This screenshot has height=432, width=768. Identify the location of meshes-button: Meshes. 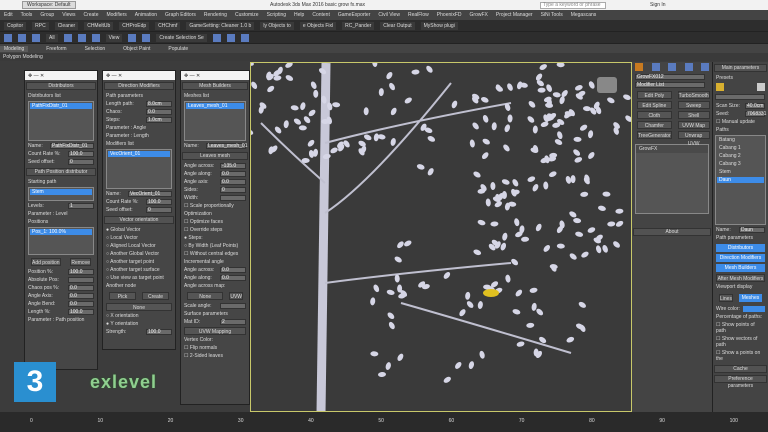
(750, 298).